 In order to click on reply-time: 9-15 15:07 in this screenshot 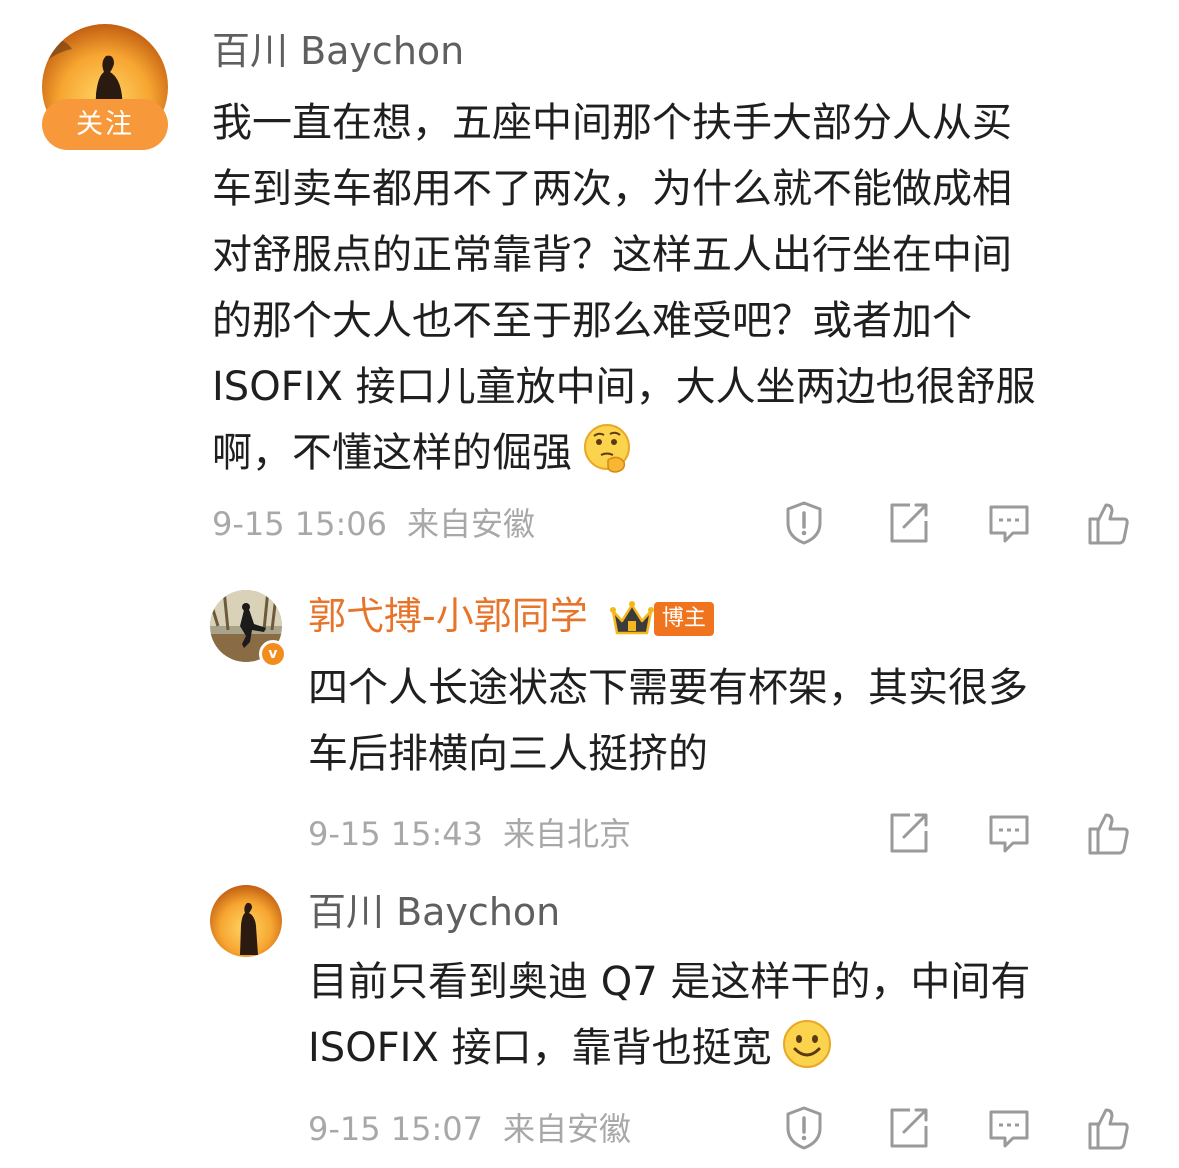, I will do `click(396, 1129)`.